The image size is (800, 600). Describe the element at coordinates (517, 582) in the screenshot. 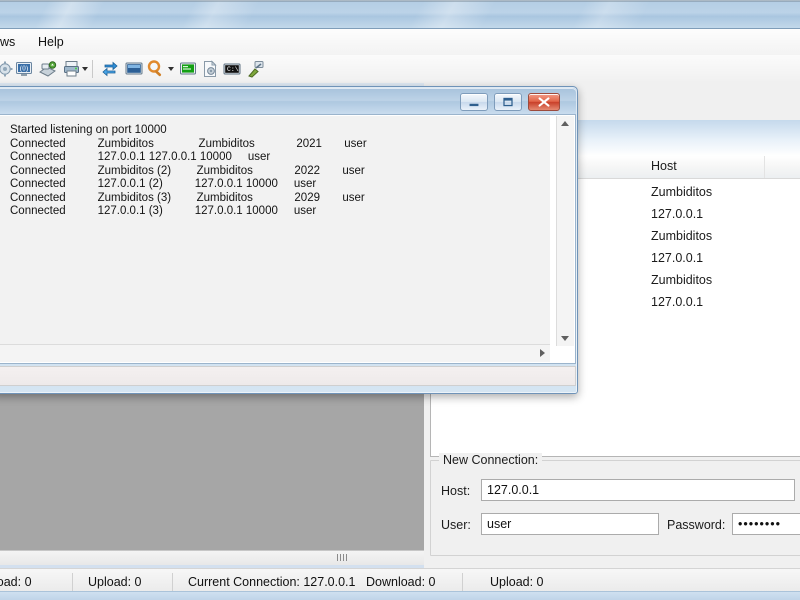

I see `status-upload-right: Upload: 0` at that location.